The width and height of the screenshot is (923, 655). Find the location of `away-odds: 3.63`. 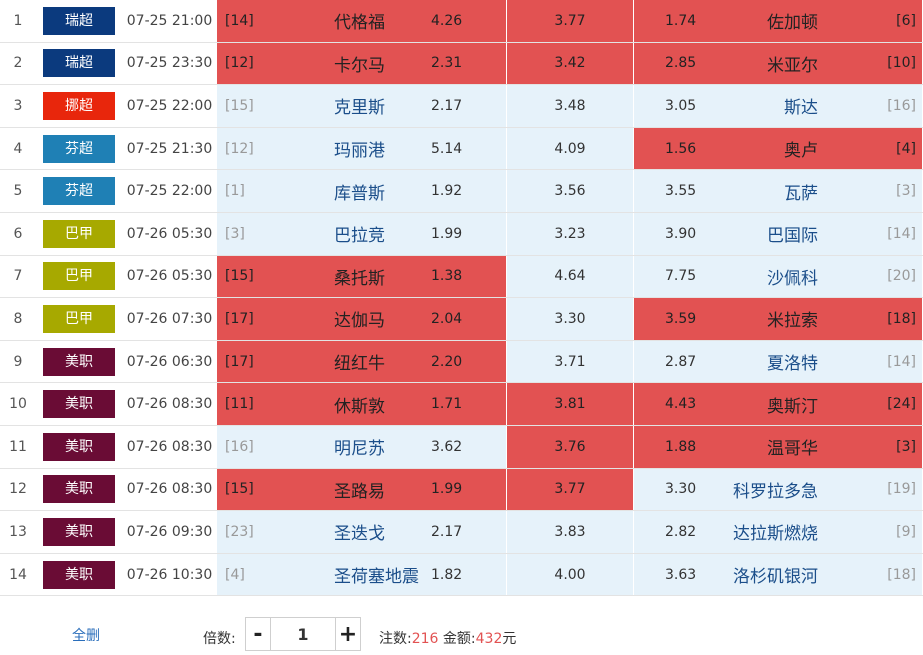

away-odds: 3.63 is located at coordinates (681, 574).